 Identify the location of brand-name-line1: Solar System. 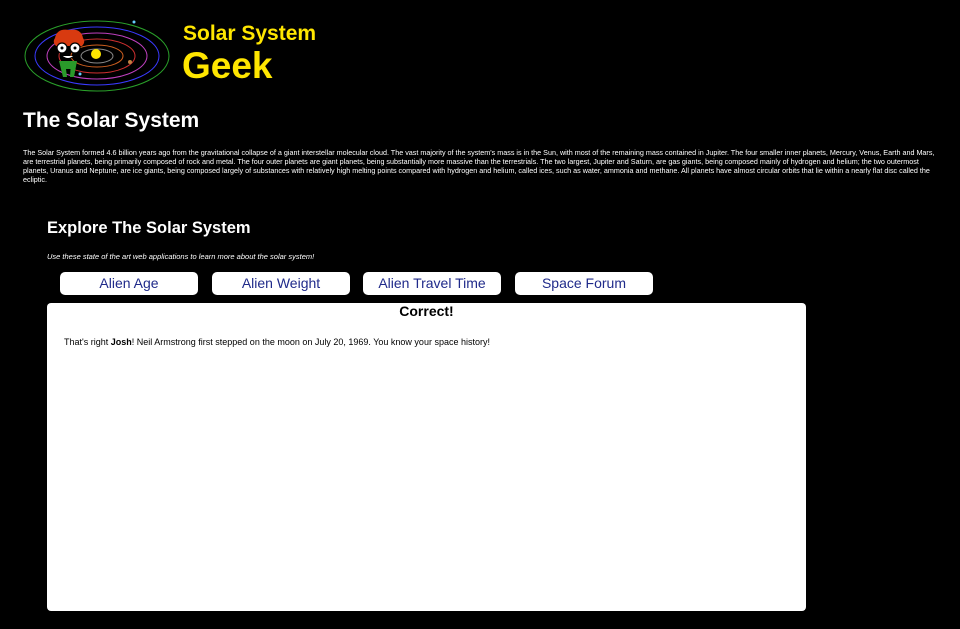
(250, 33).